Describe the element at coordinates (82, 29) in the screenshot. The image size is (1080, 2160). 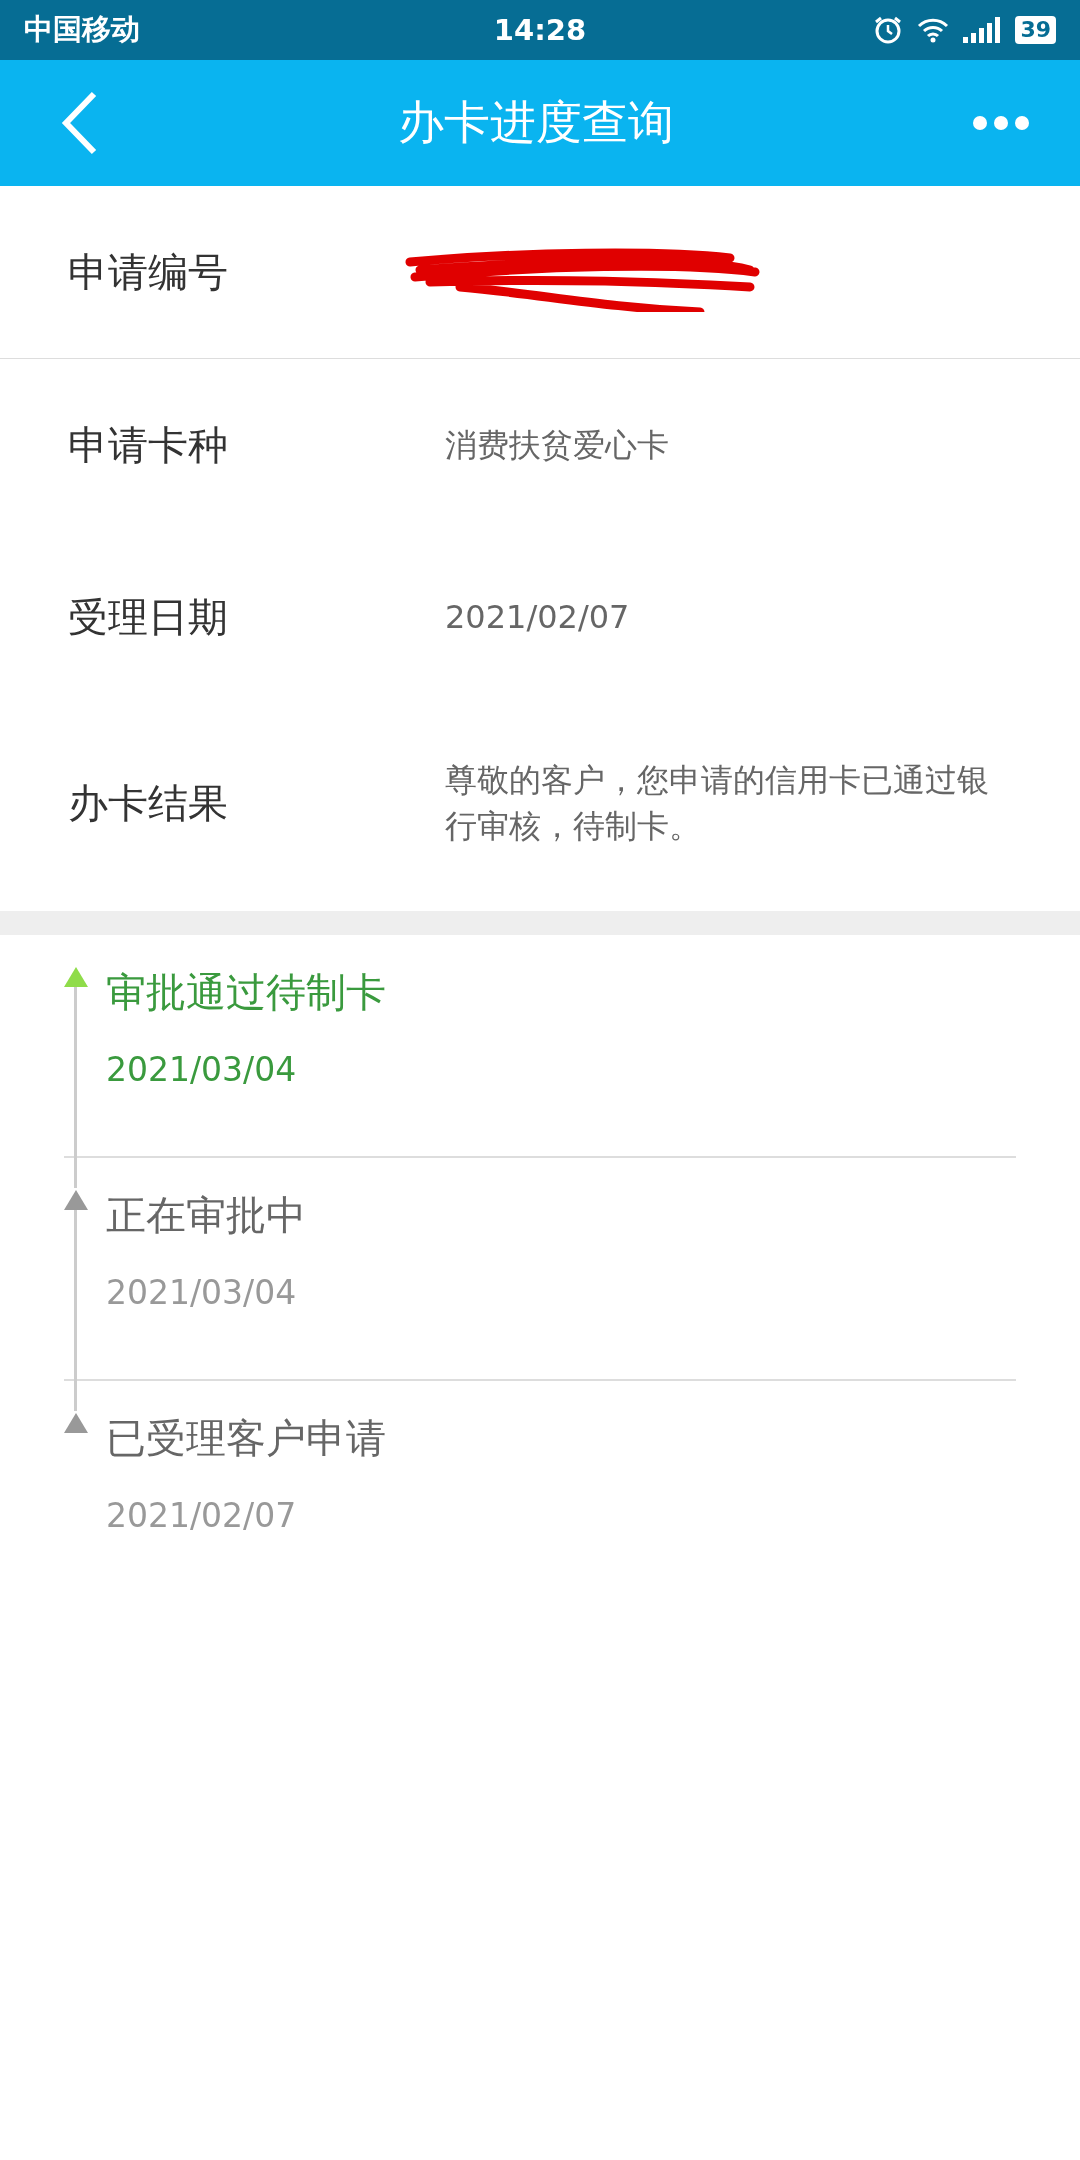
I see `carrier-name: 中国移动` at that location.